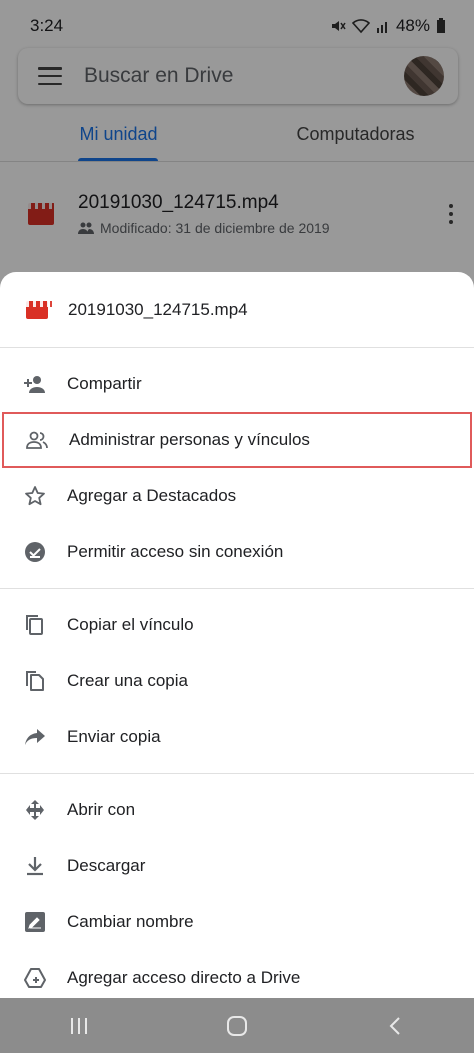  Describe the element at coordinates (35, 625) in the screenshot. I see `copy-link-icon` at that location.